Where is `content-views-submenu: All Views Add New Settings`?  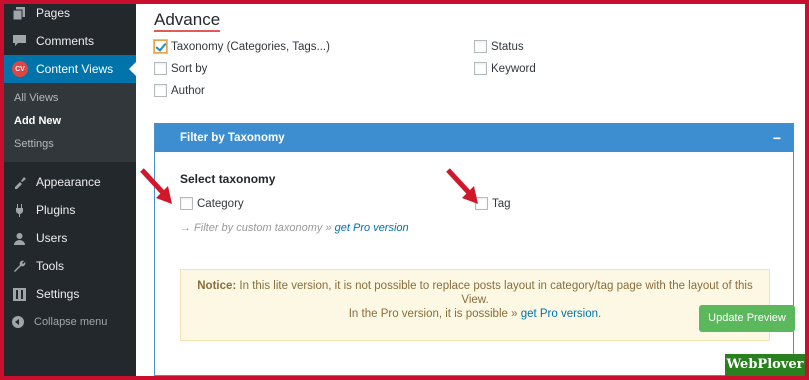
content-views-submenu: All Views Add New Settings is located at coordinates (70, 122).